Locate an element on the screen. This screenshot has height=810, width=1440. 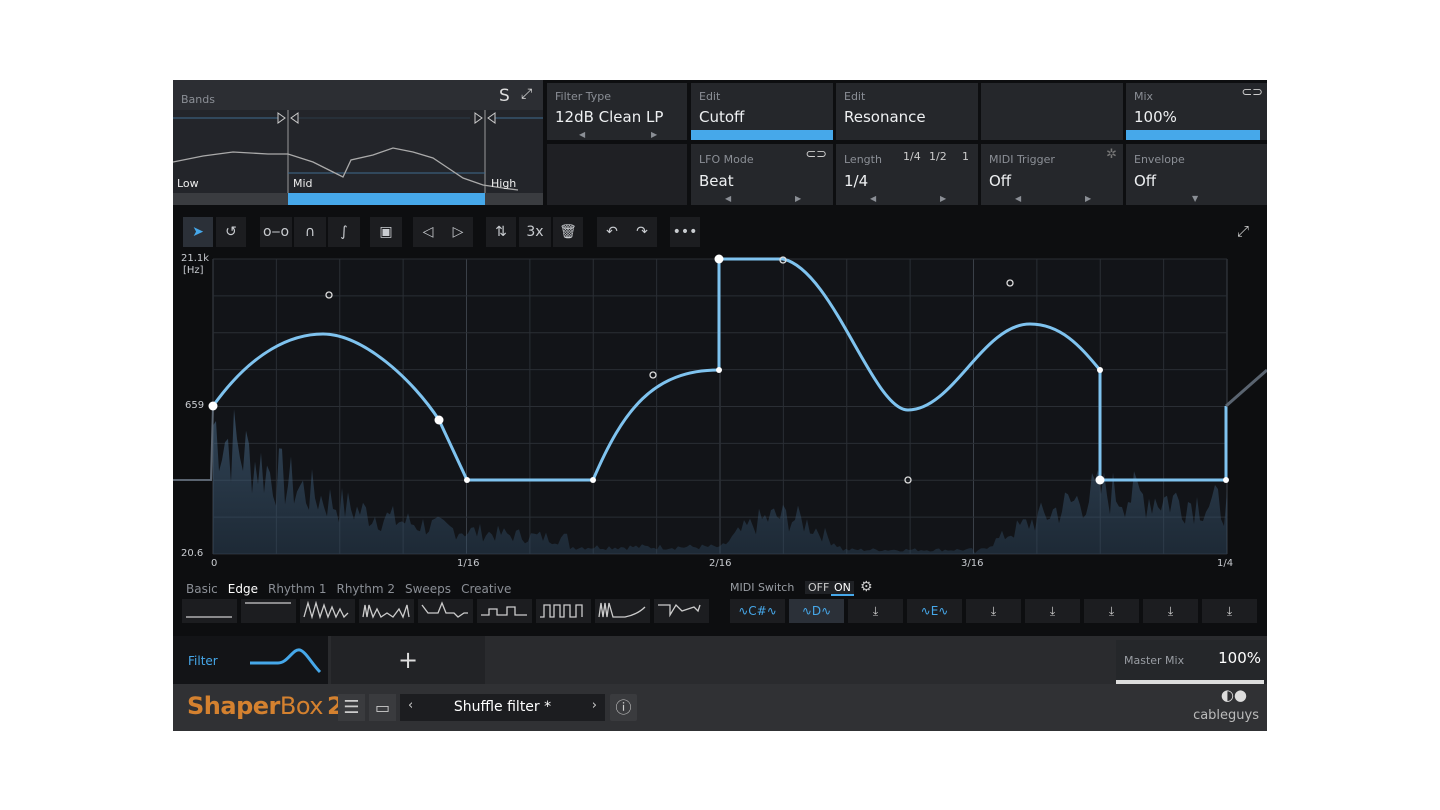
shift-right-button: ▷ is located at coordinates (458, 232).